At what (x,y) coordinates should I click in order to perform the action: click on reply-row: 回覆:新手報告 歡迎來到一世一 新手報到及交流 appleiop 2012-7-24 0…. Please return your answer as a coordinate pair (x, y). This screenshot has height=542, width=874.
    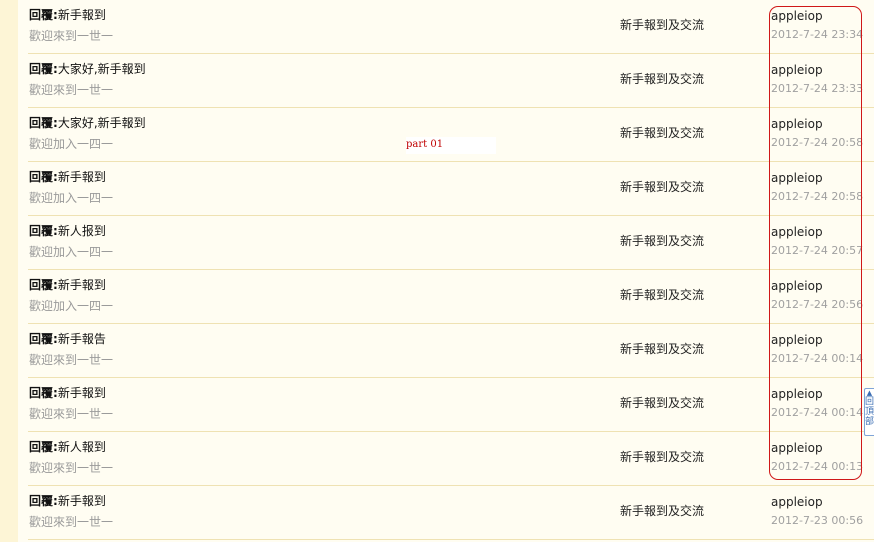
    Looking at the image, I should click on (451, 351).